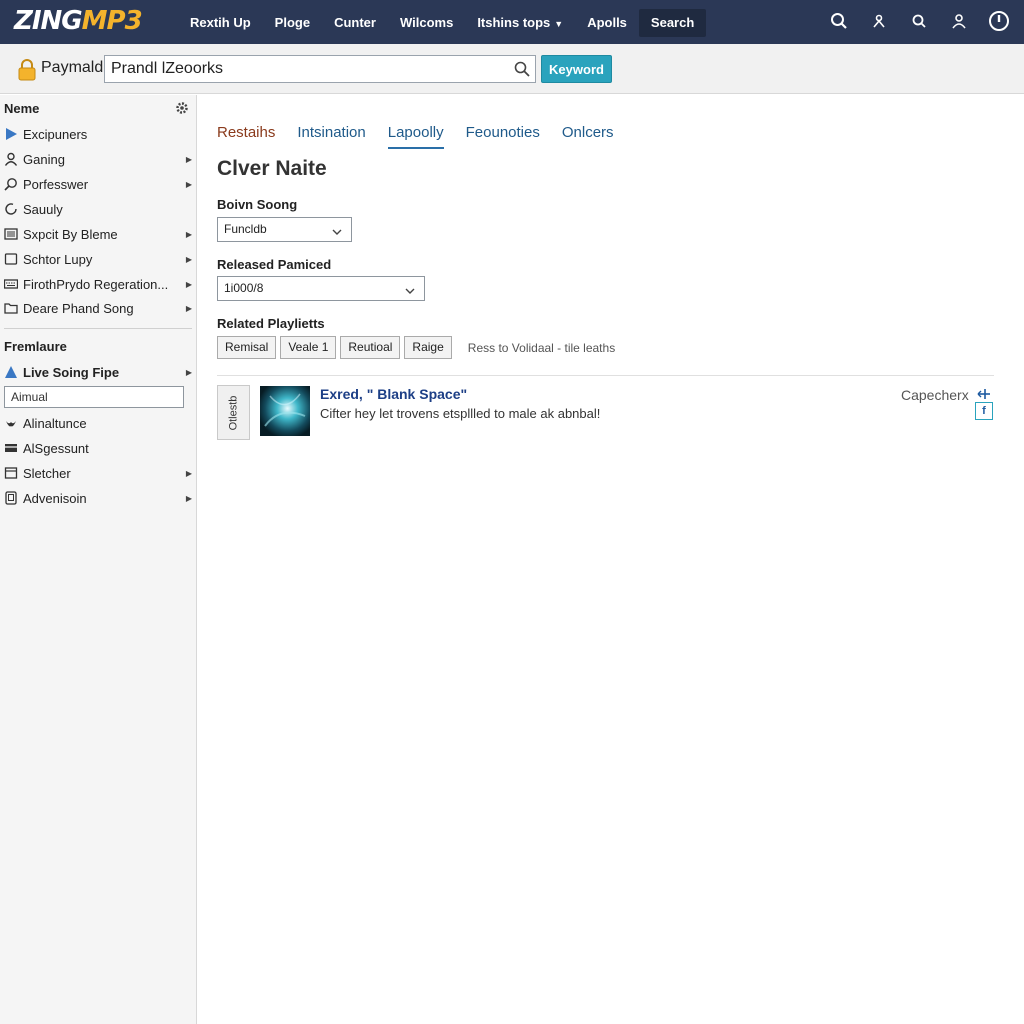  What do you see at coordinates (44, 159) in the screenshot?
I see `sidebar-item-label: Ganing` at bounding box center [44, 159].